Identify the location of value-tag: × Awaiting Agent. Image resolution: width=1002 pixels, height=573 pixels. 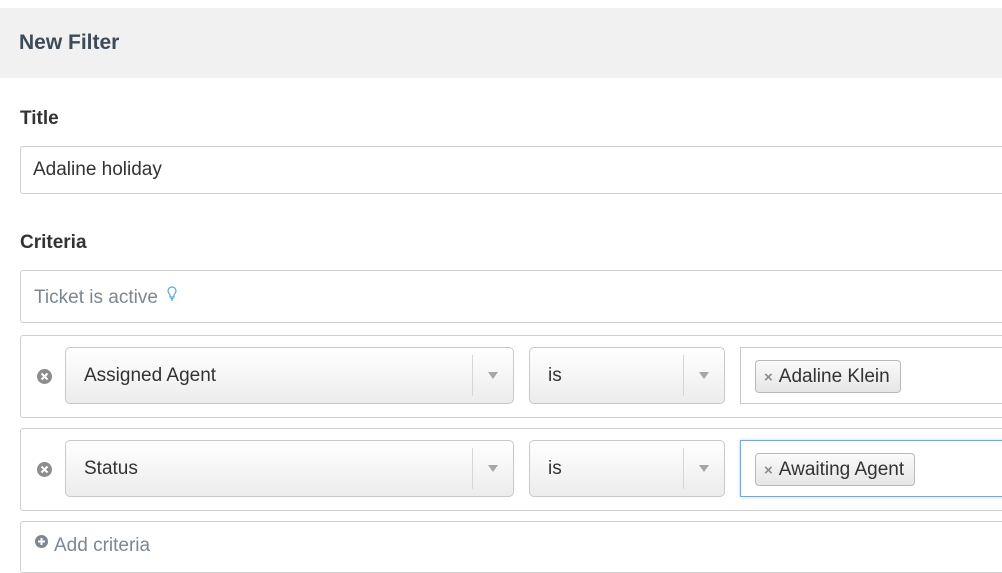
(835, 469).